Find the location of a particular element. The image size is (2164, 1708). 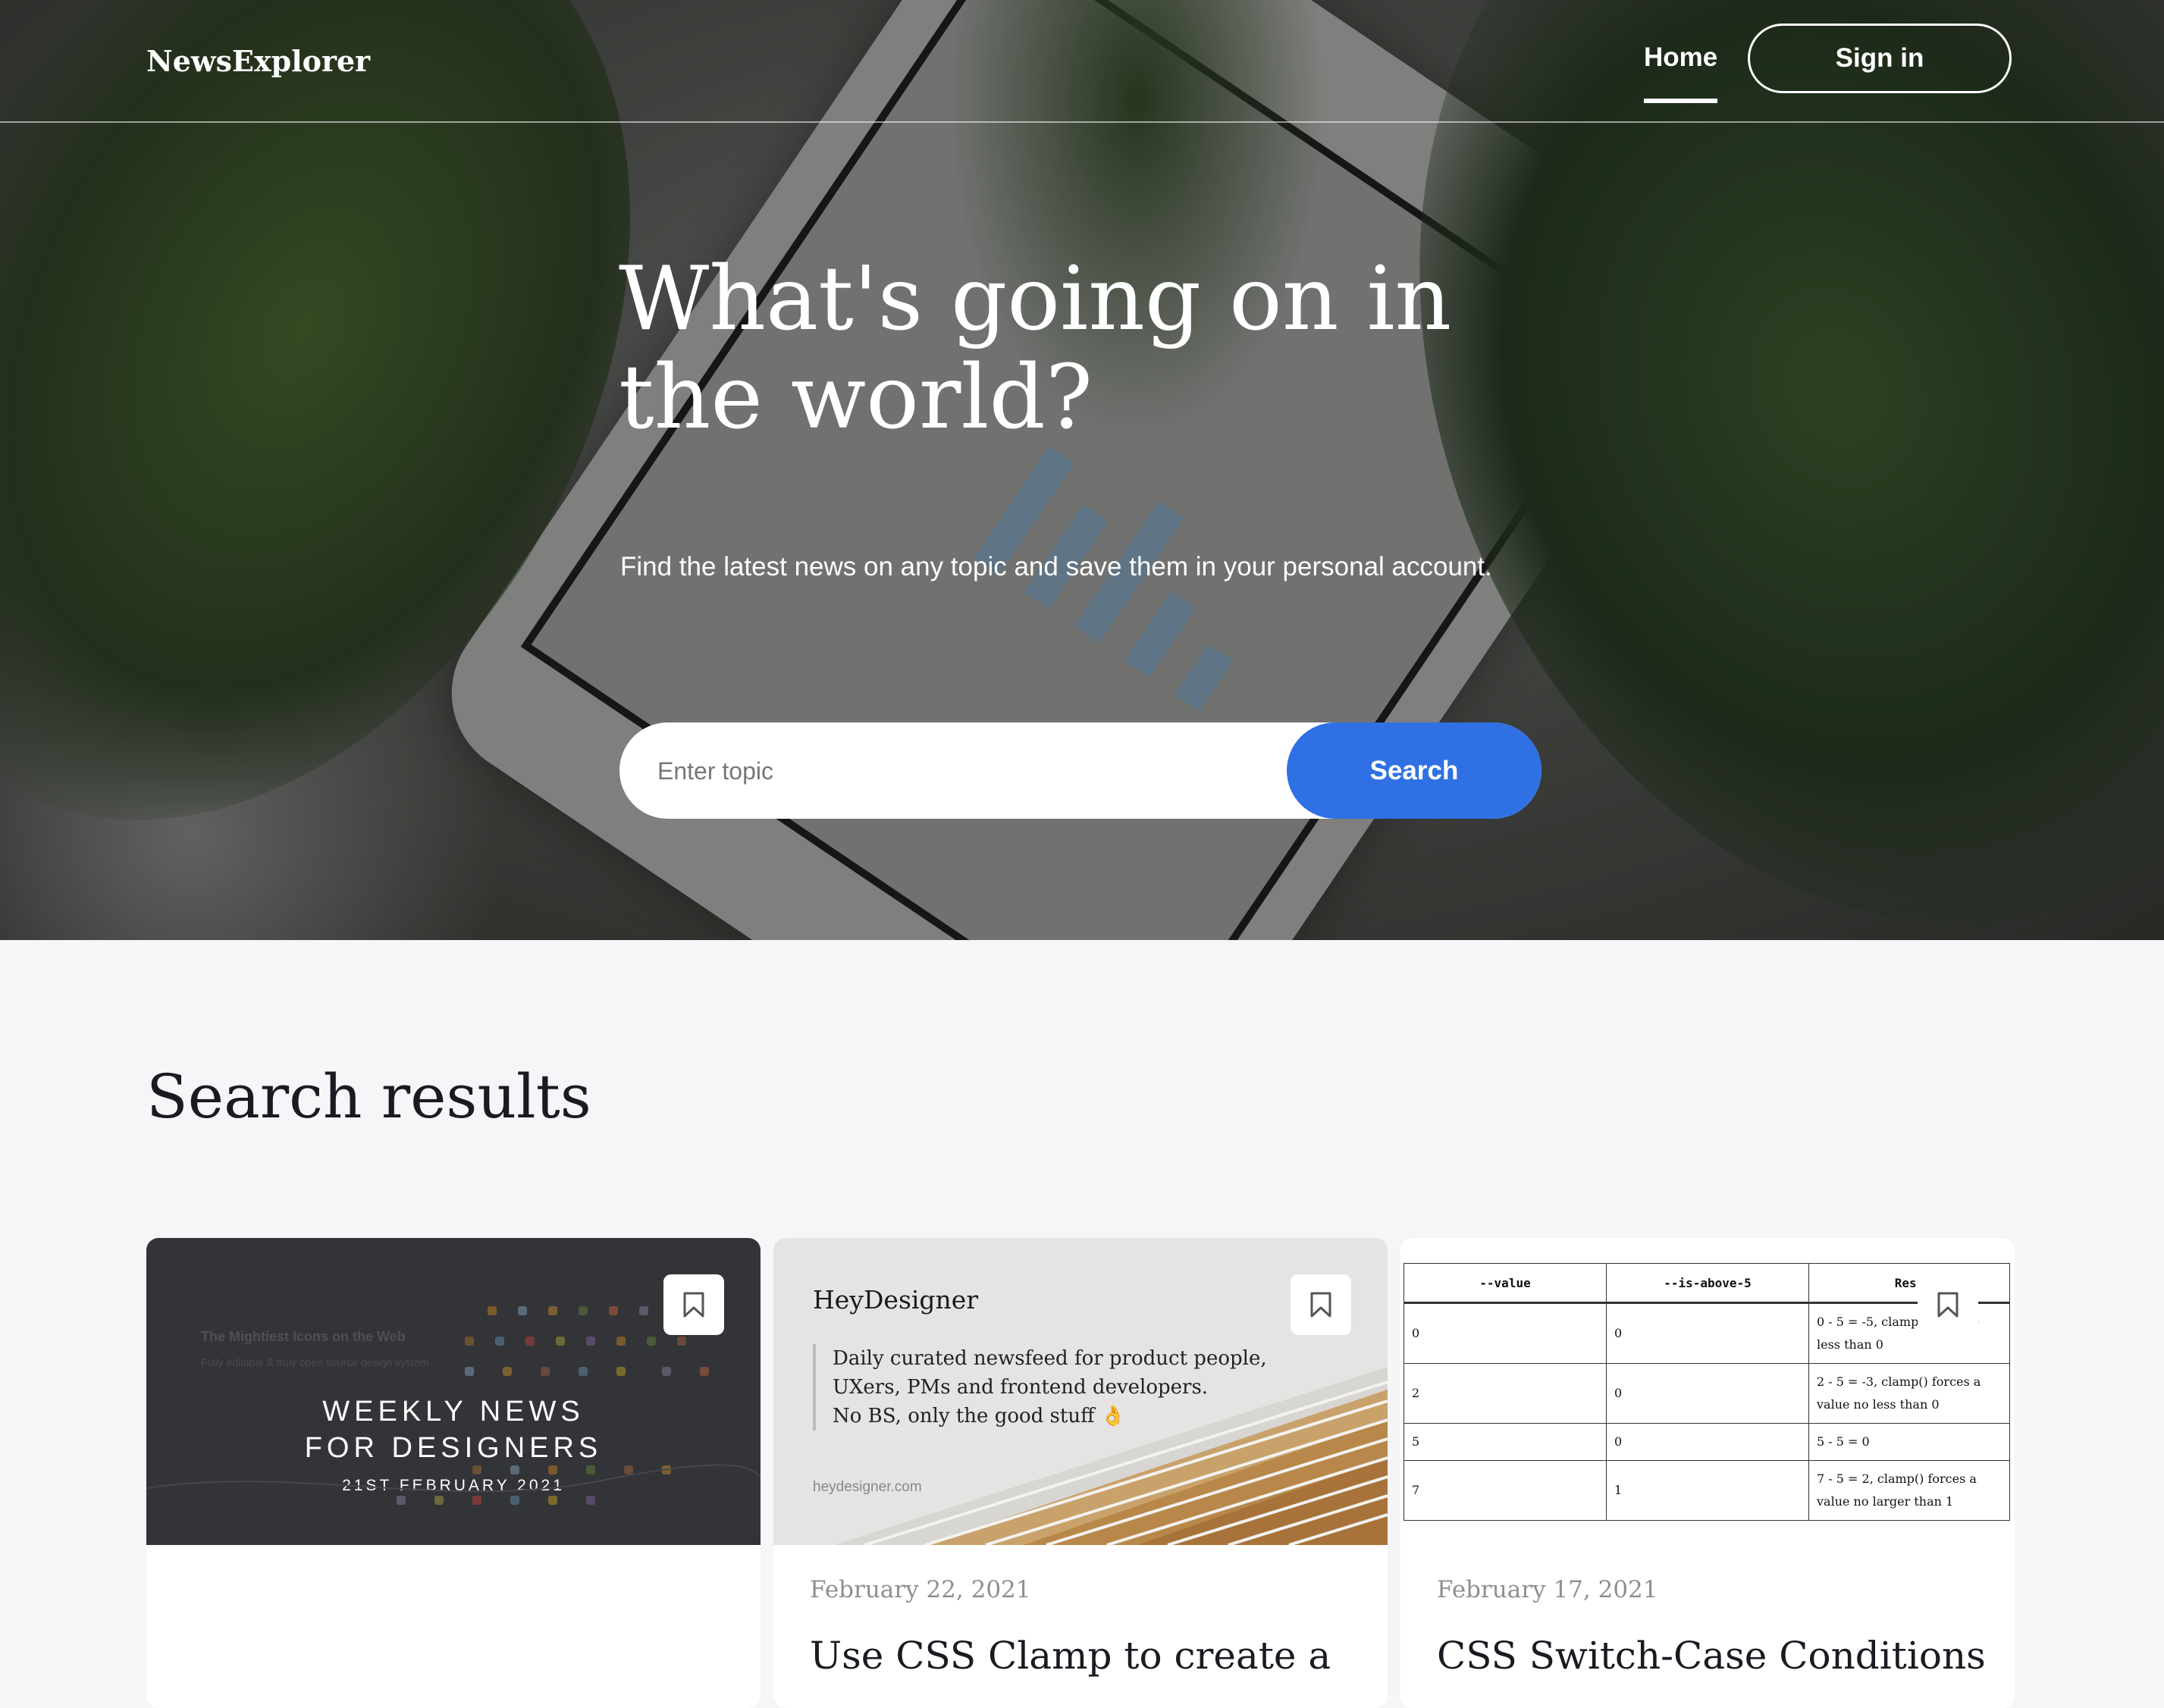

table-header: --value is located at coordinates (1505, 1283).